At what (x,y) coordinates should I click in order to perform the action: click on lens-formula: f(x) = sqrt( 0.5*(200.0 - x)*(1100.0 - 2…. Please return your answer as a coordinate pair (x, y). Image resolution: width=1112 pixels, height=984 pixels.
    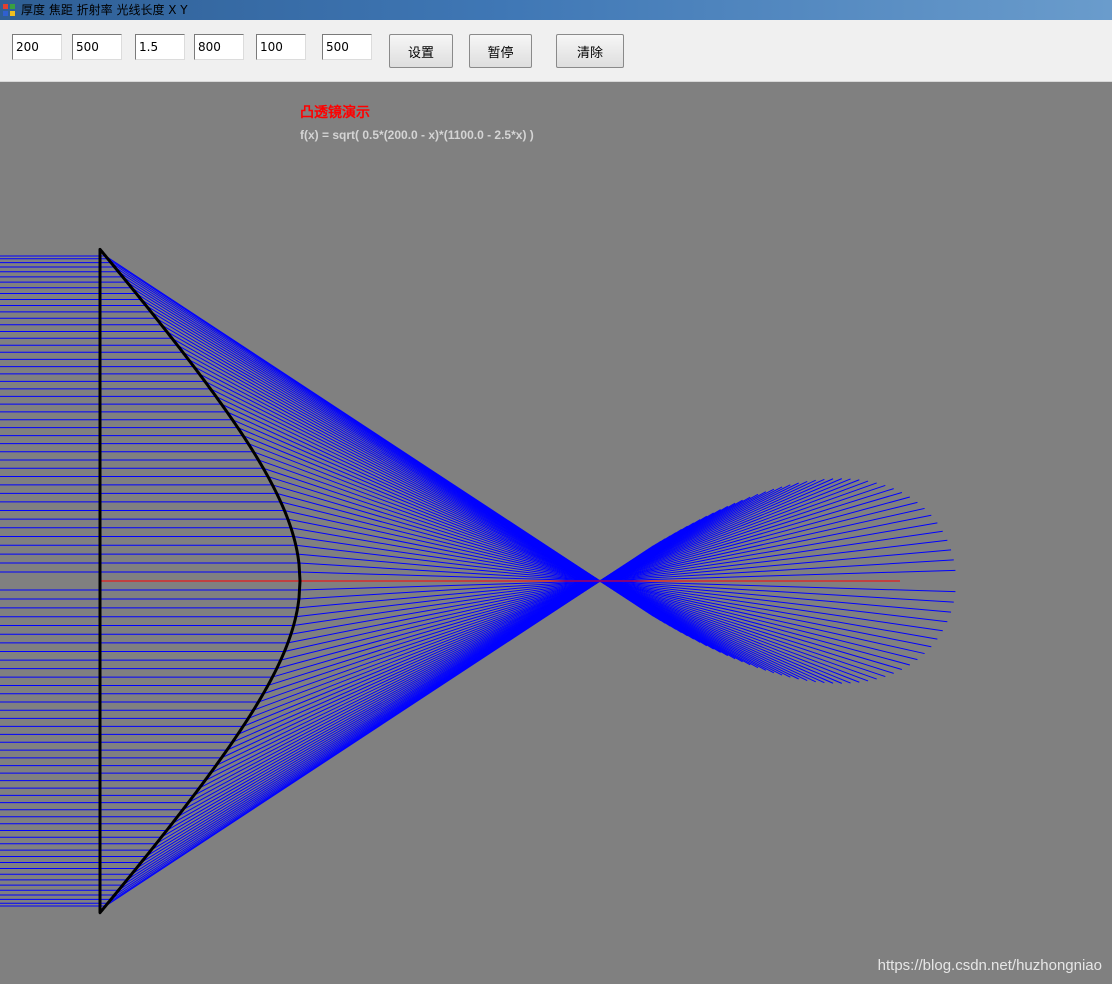
    Looking at the image, I should click on (417, 135).